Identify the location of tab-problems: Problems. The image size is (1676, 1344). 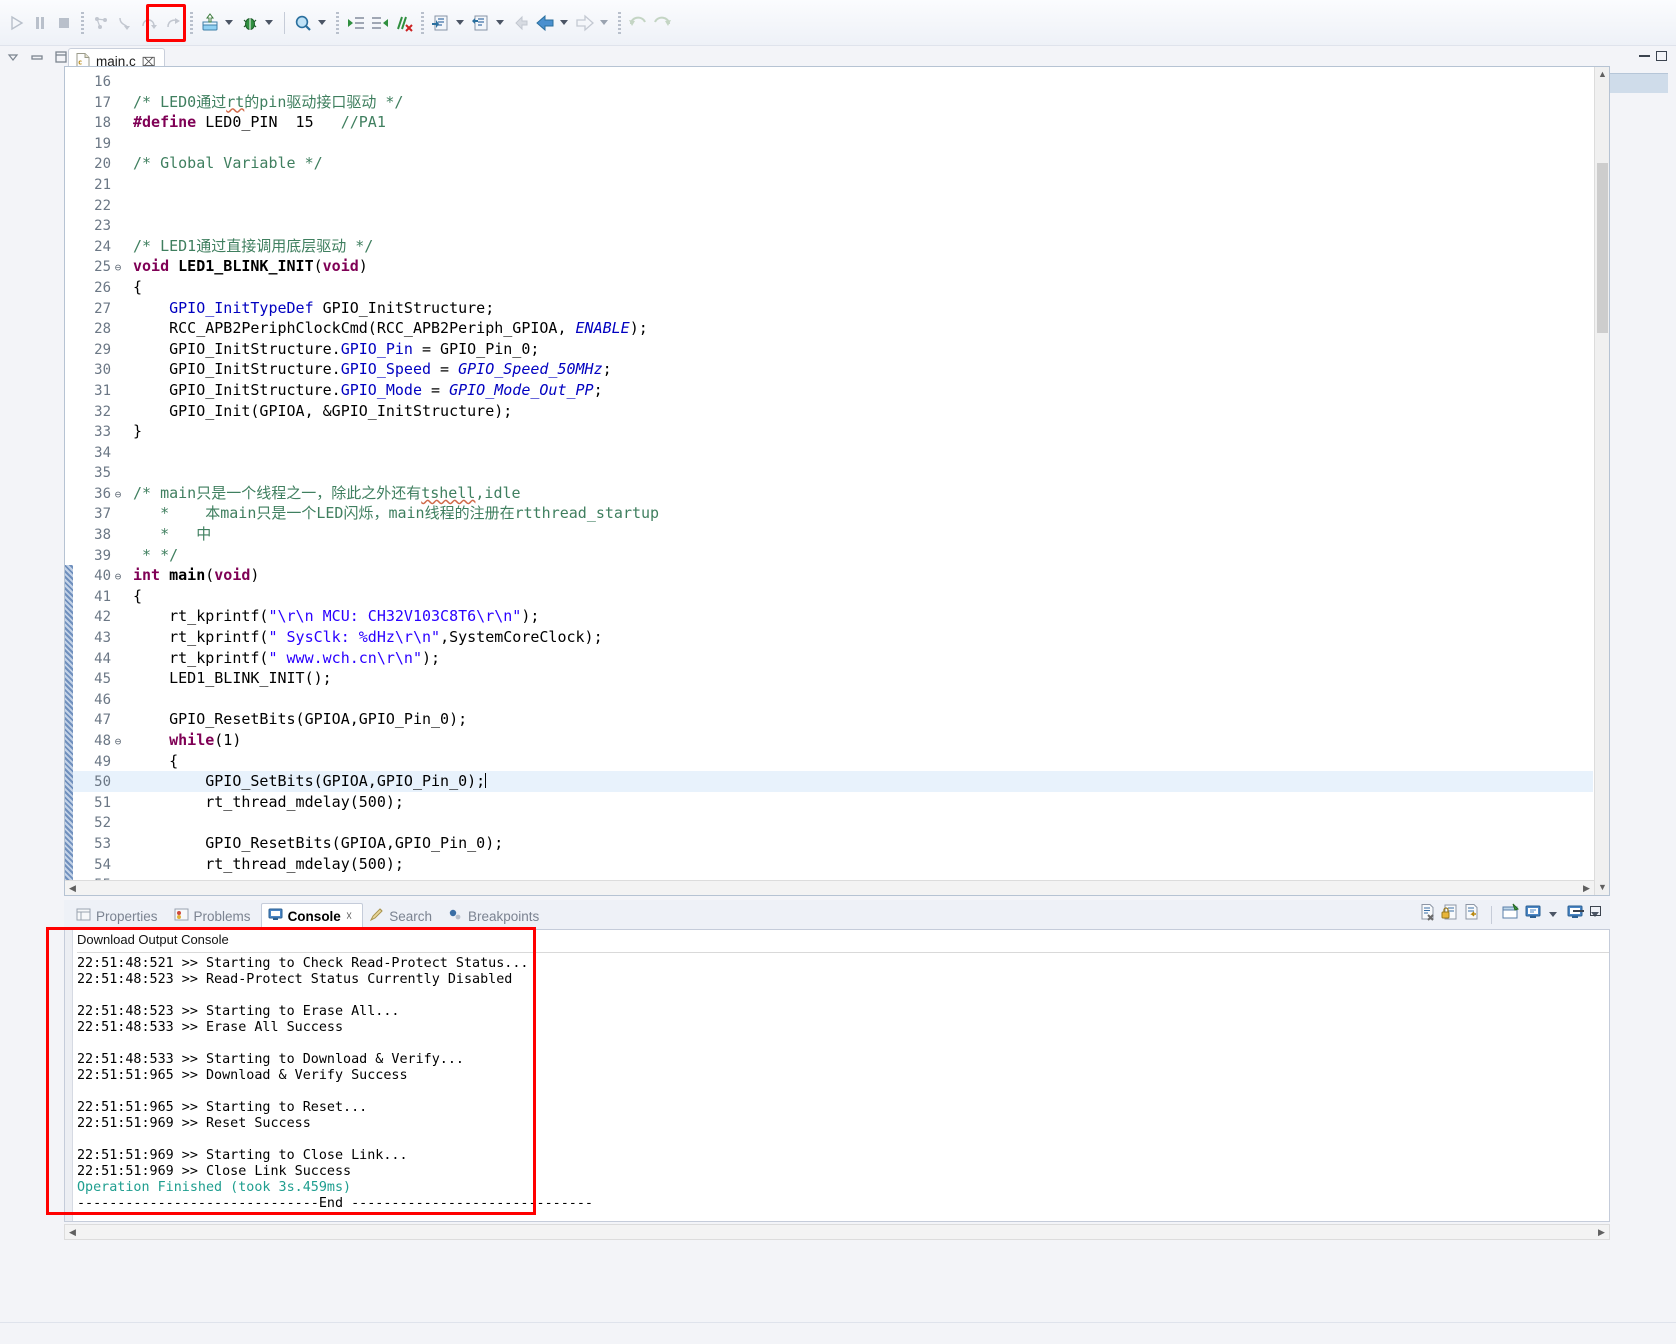
(214, 916).